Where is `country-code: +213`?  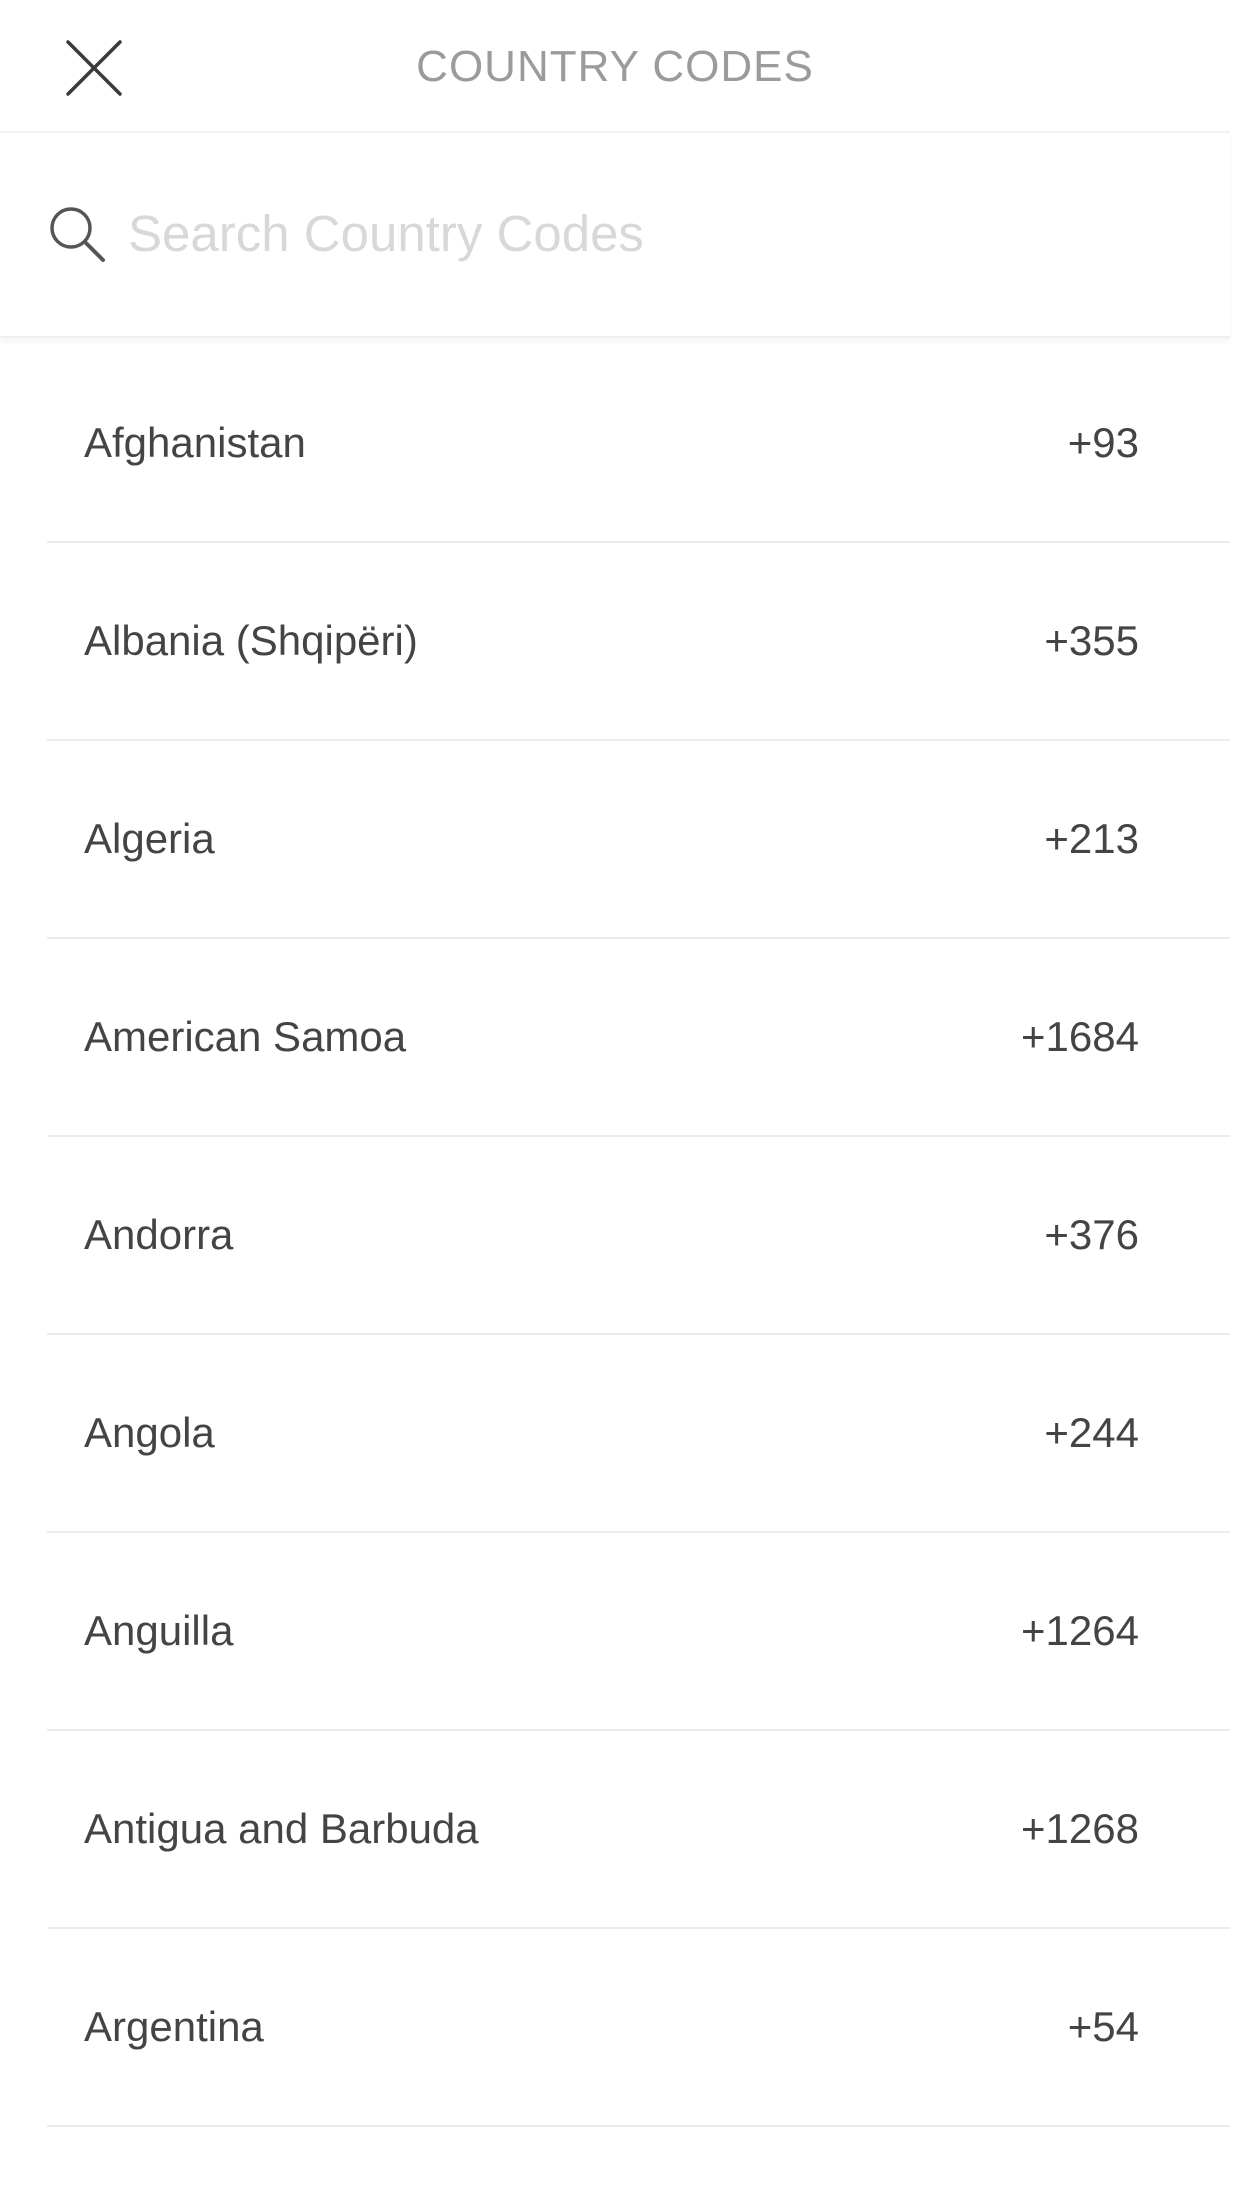 country-code: +213 is located at coordinates (1091, 838).